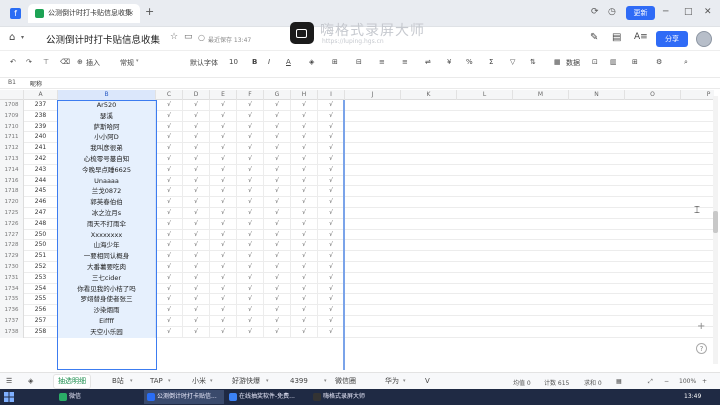 The width and height of the screenshot is (720, 405). What do you see at coordinates (107, 148) in the screenshot?
I see `cell-nickname: 我叫彦很弟` at bounding box center [107, 148].